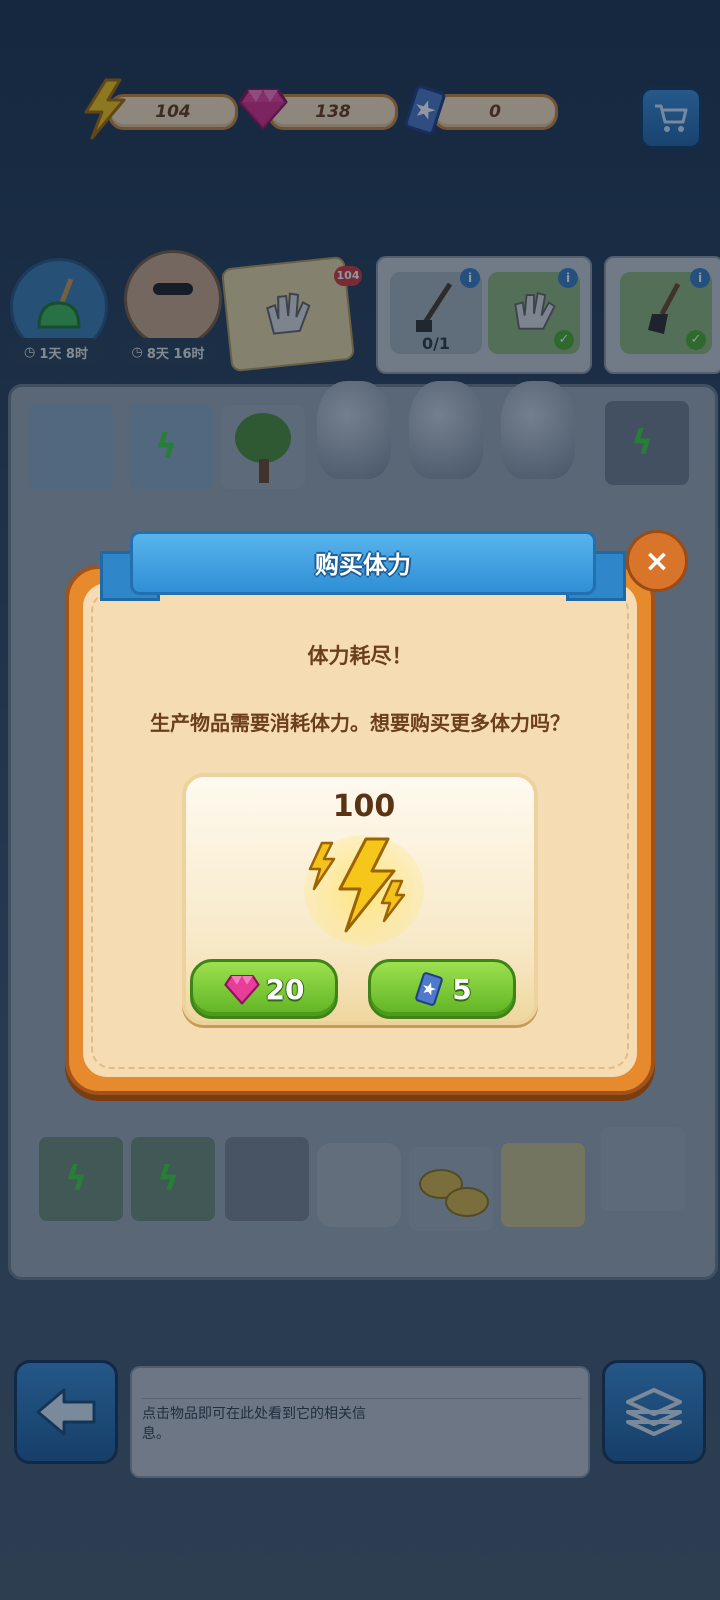 Image resolution: width=720 pixels, height=1600 pixels. I want to click on dialog-title-ribbon: 购买体力, so click(363, 569).